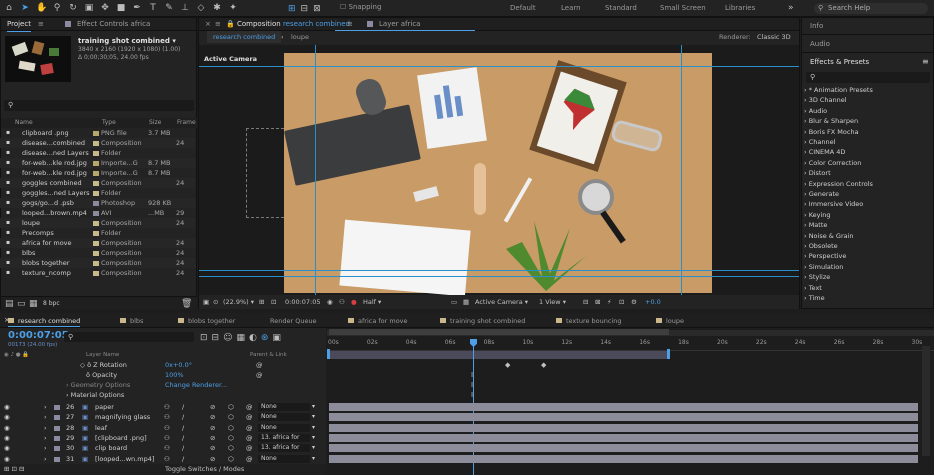 The width and height of the screenshot is (934, 475). I want to click on eraser-tool-icon: ◇, so click(201, 8).